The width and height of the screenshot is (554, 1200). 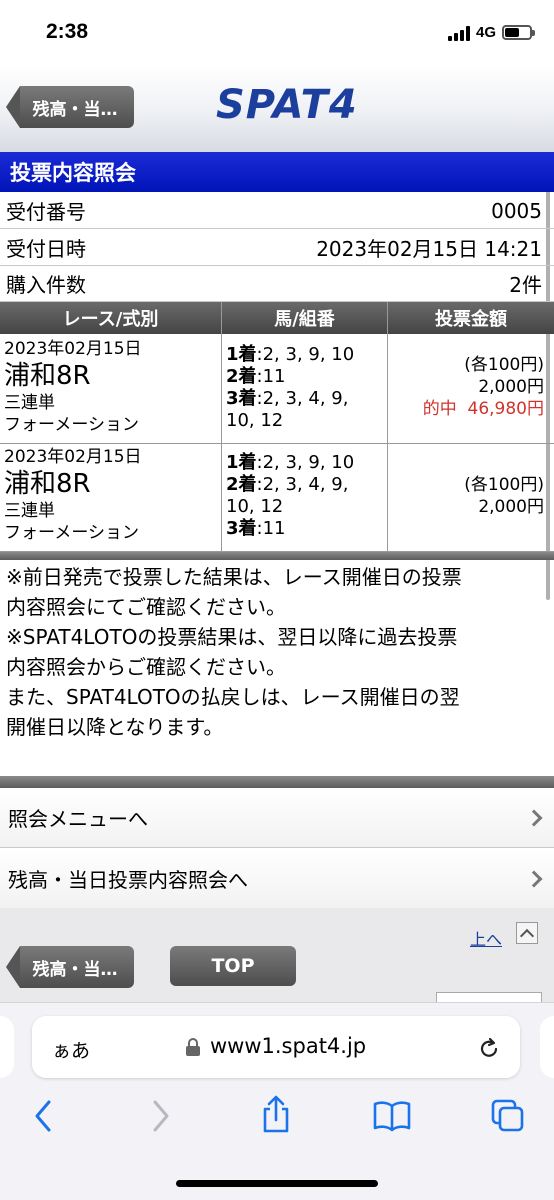 I want to click on status-icons: 4G, so click(x=491, y=32).